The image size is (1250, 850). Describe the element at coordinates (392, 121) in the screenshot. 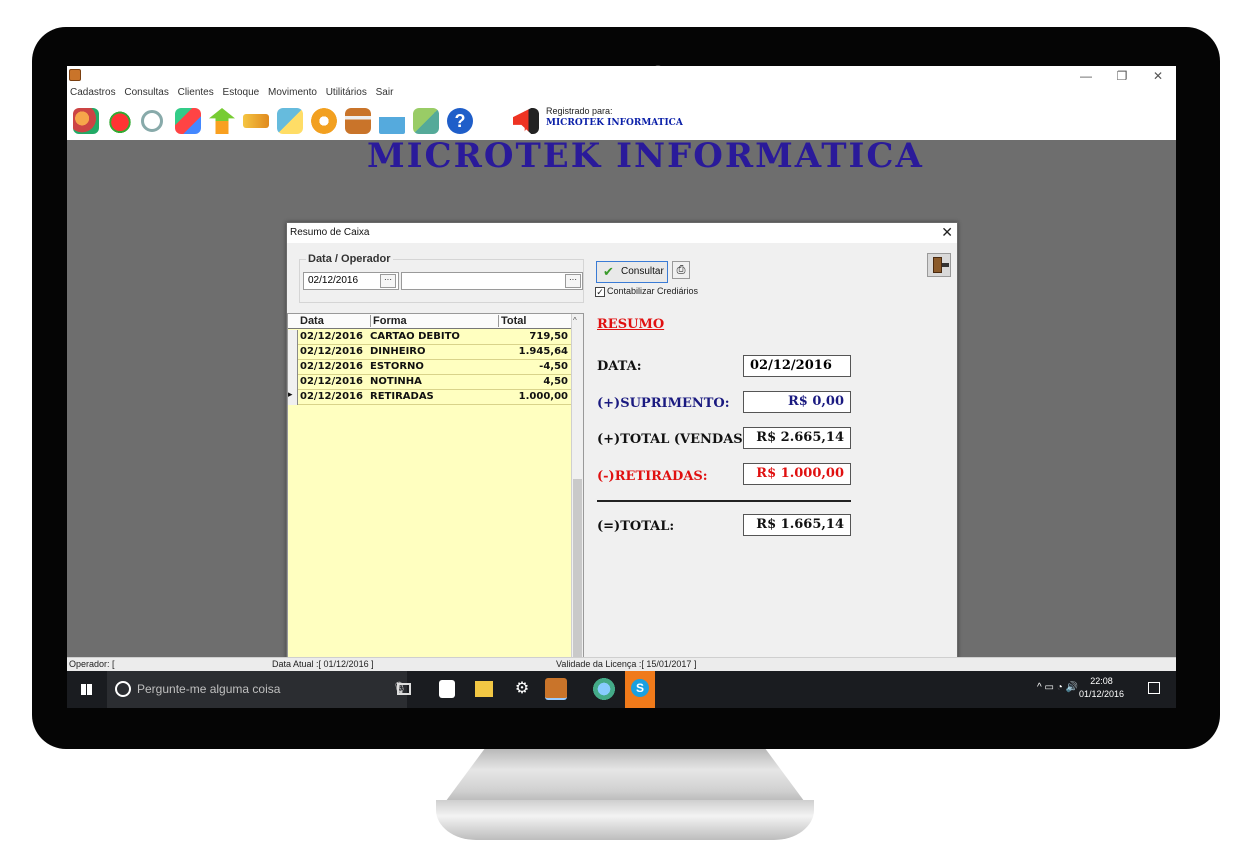

I see `basket-icon` at that location.